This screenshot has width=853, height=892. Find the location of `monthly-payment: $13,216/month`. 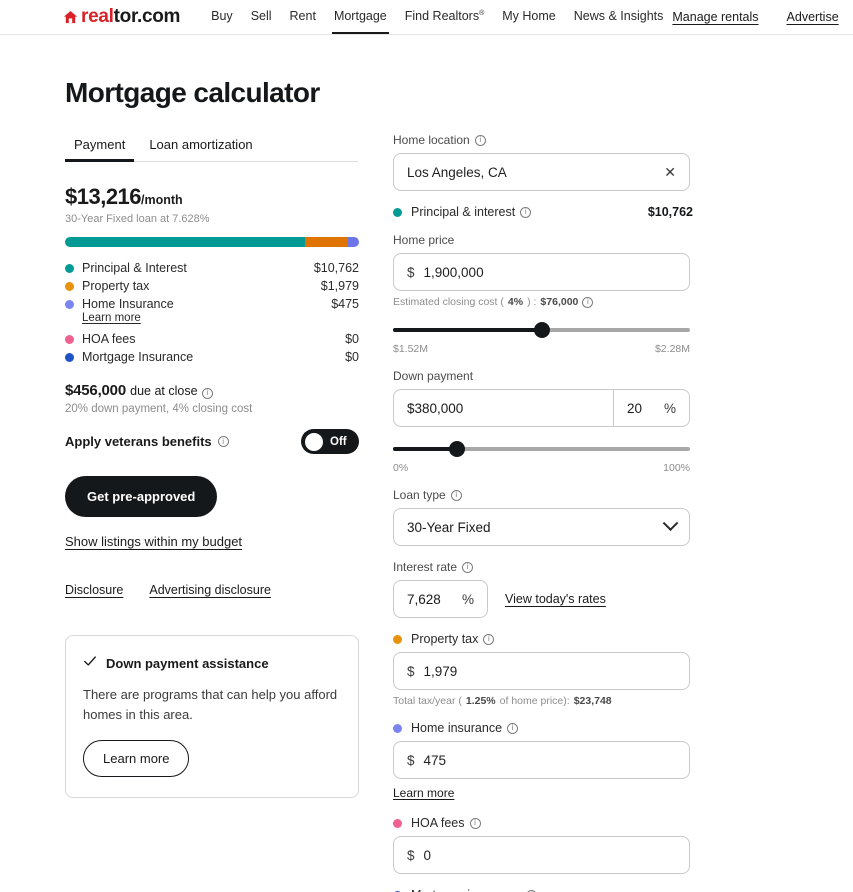

monthly-payment: $13,216/month is located at coordinates (215, 197).